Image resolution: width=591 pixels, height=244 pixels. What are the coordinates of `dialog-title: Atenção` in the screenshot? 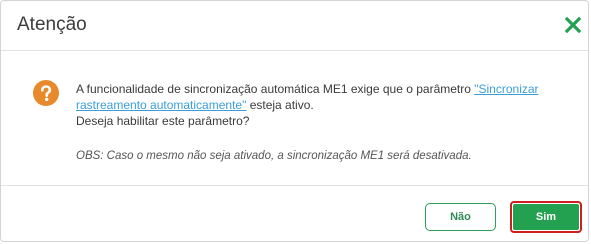 It's located at (52, 24).